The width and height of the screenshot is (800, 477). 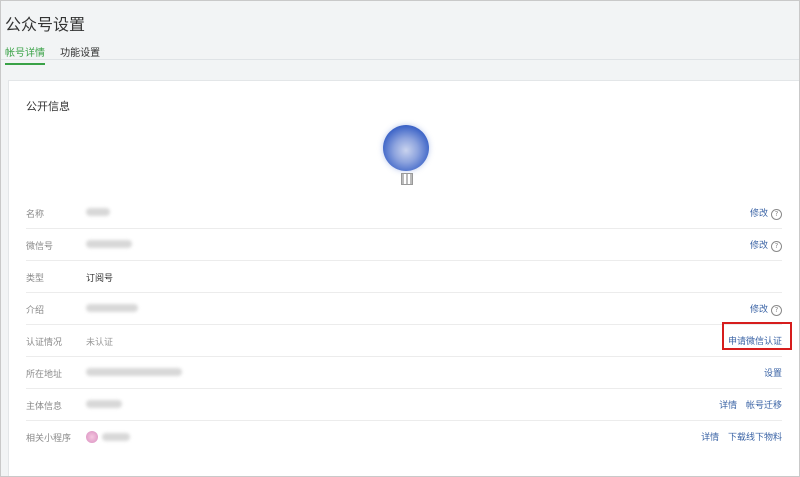 I want to click on row-type: 类型 订阅号, so click(x=404, y=276).